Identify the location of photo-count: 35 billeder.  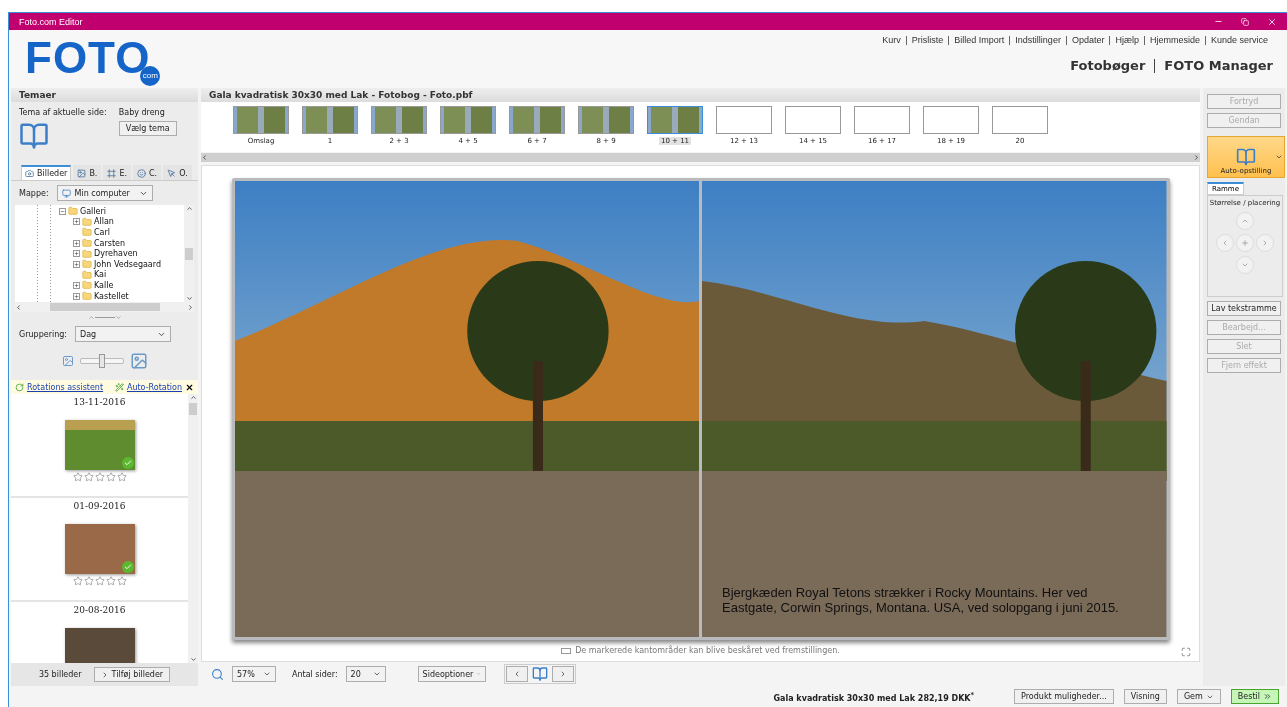
(60, 674).